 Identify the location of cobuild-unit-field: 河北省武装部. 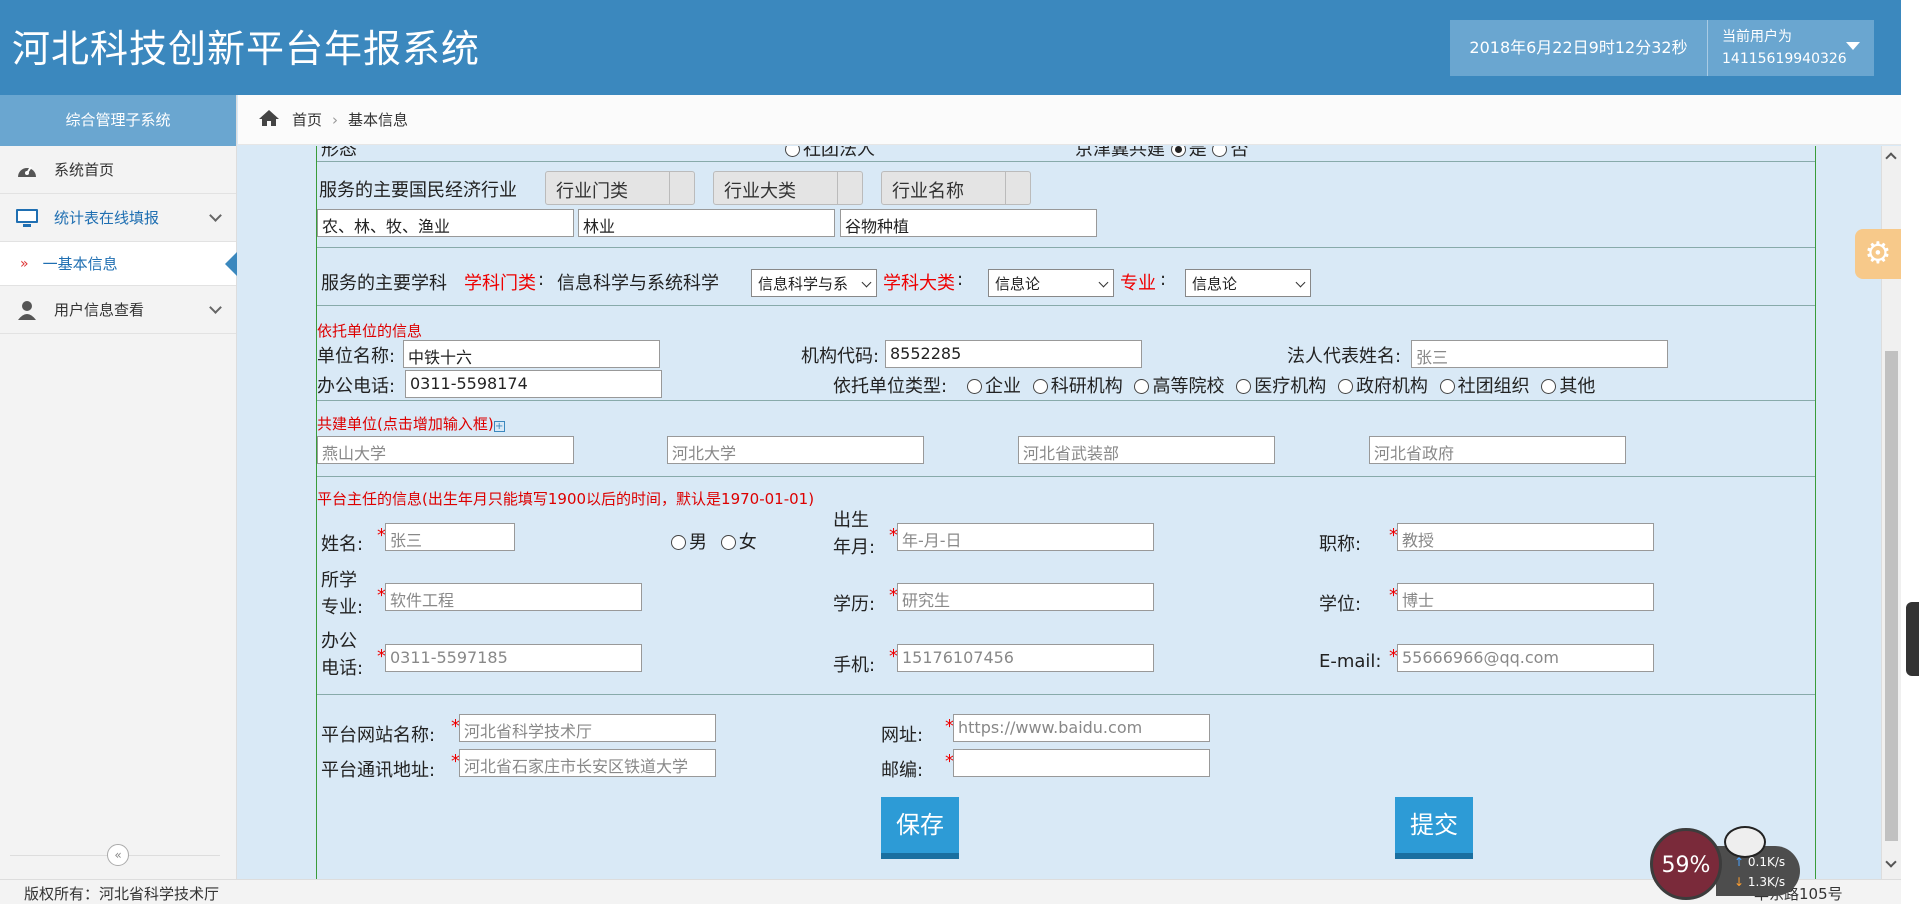
(1146, 450).